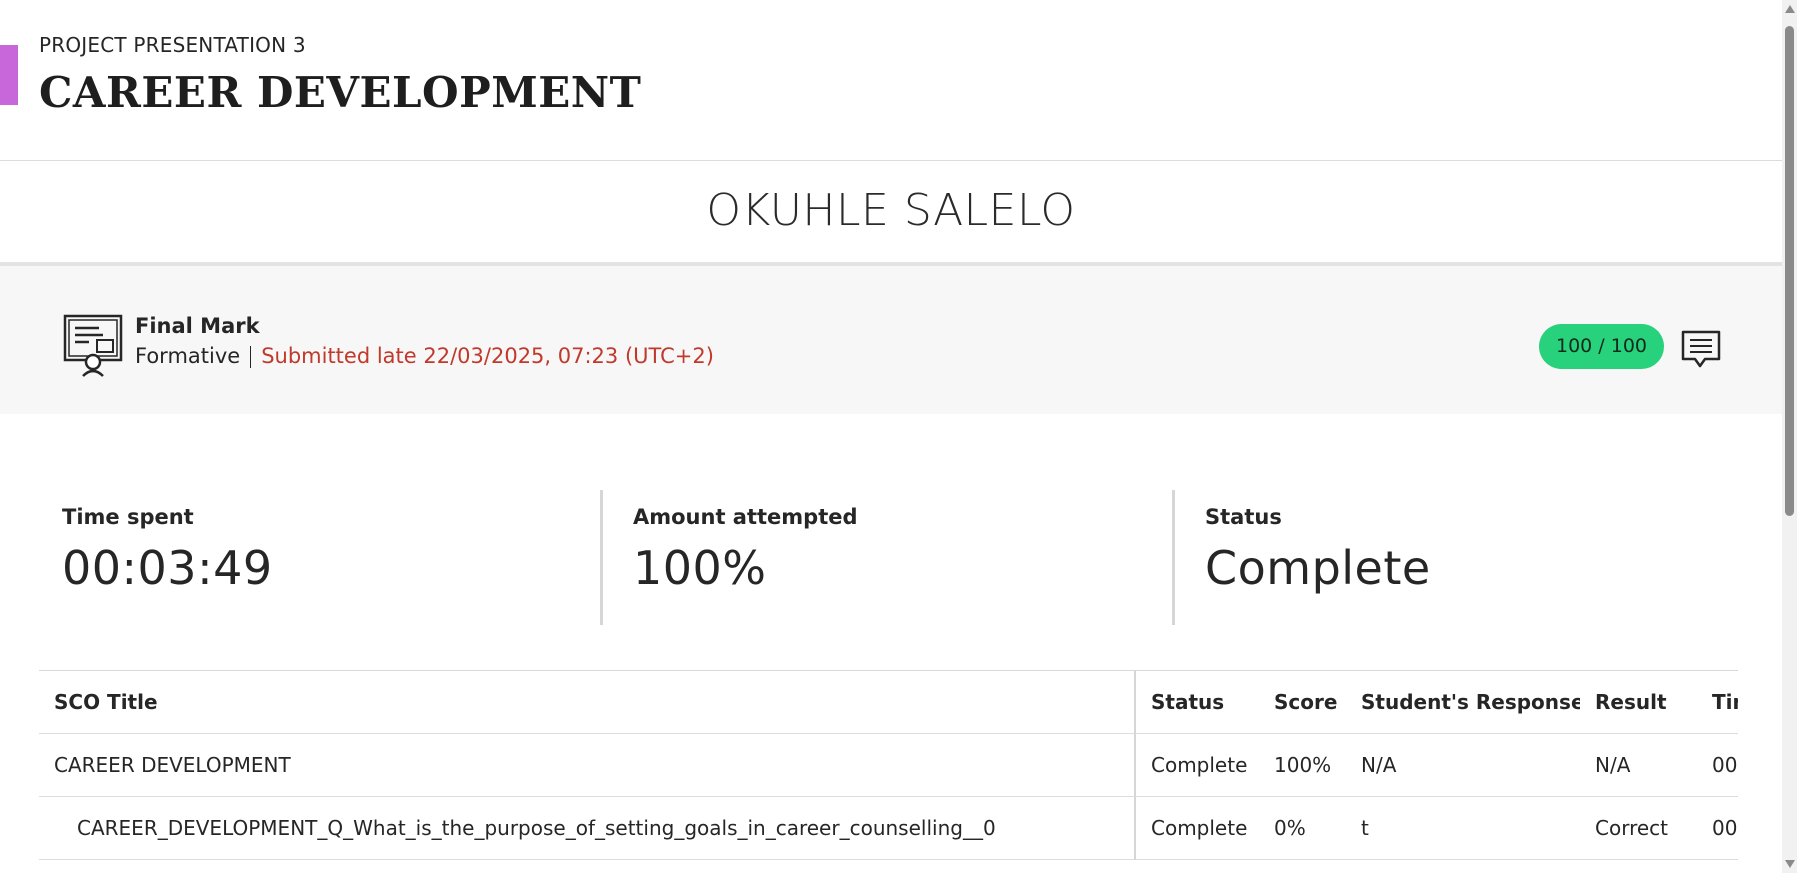  Describe the element at coordinates (1302, 828) in the screenshot. I see `cell-score: 0%` at that location.